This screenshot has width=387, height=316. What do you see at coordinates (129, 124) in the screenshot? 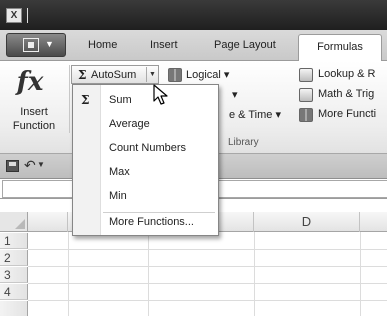
I see `menu-item-average: Average` at bounding box center [129, 124].